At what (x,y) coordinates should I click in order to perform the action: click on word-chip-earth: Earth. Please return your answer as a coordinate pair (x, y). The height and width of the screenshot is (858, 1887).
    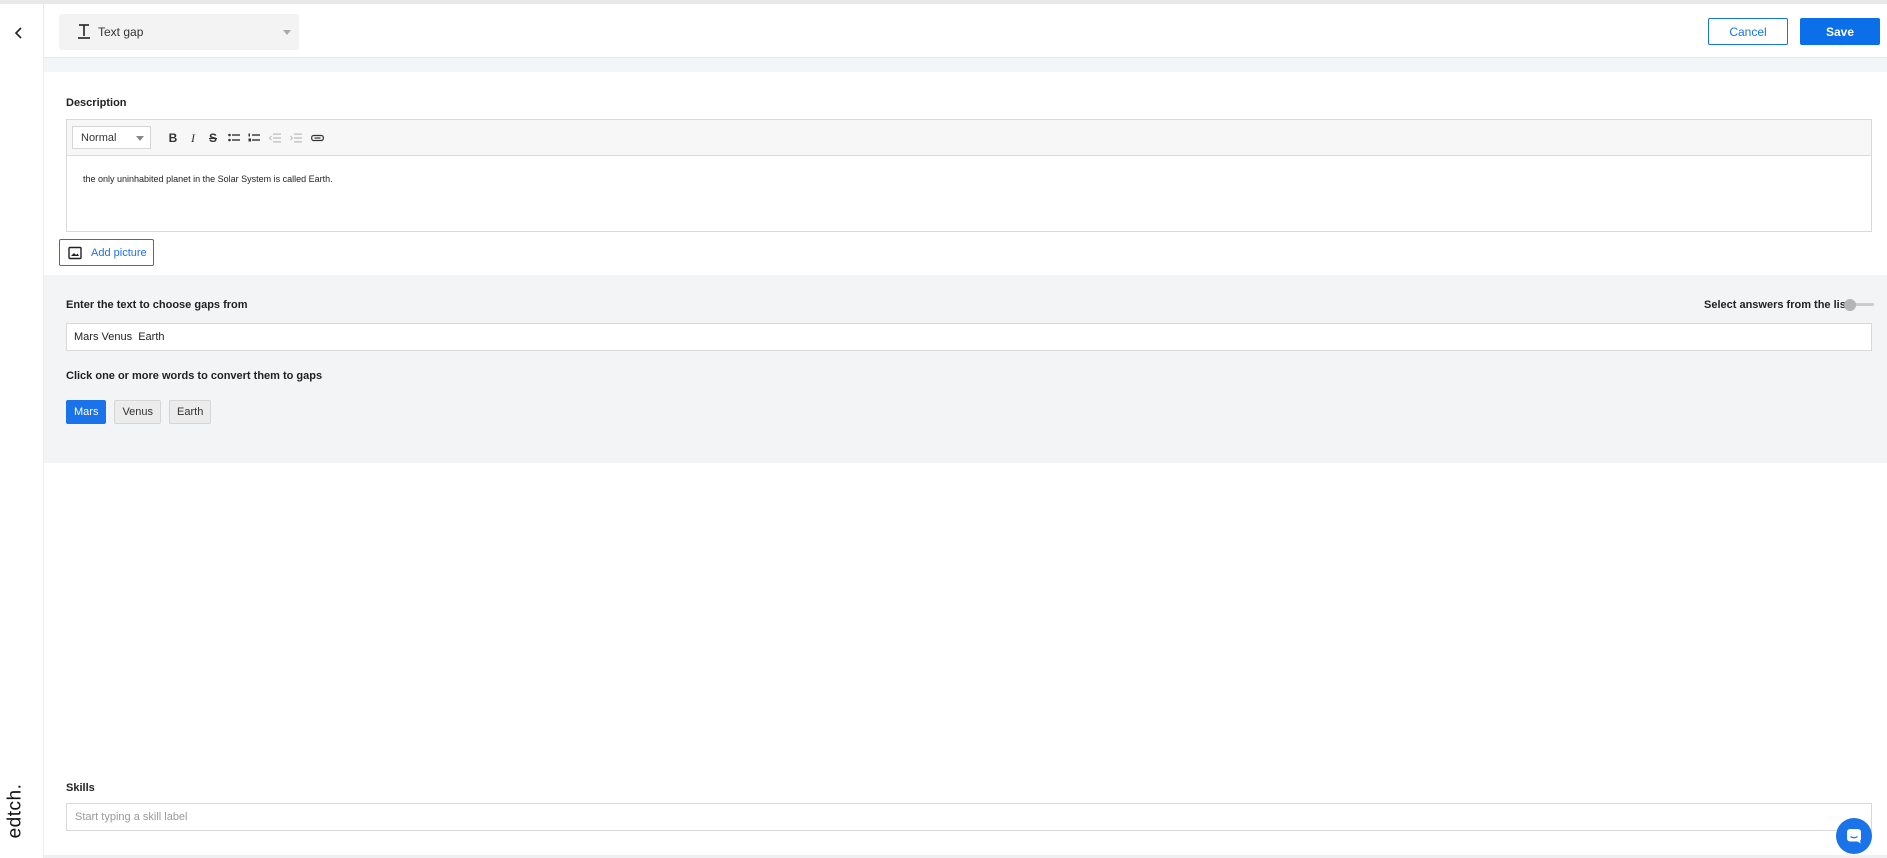
    Looking at the image, I should click on (190, 412).